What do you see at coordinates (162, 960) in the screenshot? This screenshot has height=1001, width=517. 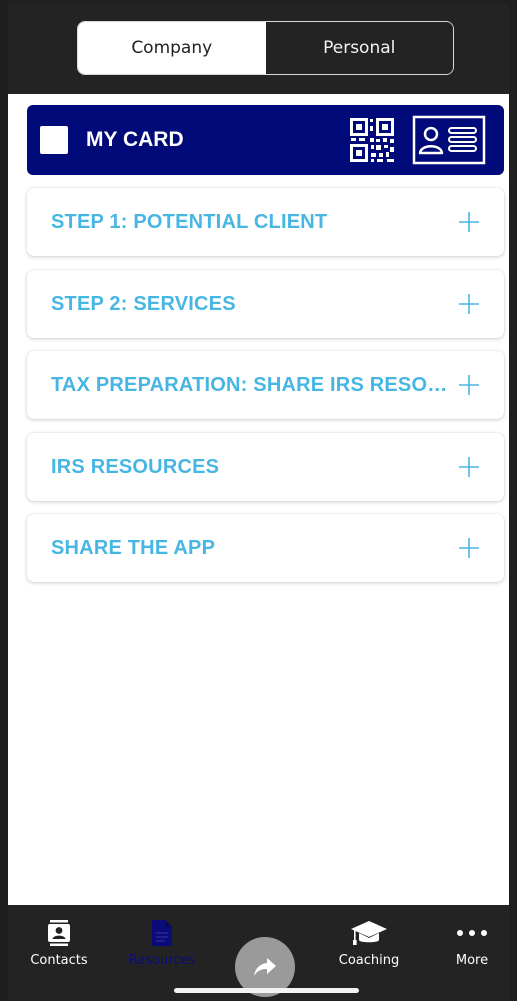 I see `tab-label: Resources` at bounding box center [162, 960].